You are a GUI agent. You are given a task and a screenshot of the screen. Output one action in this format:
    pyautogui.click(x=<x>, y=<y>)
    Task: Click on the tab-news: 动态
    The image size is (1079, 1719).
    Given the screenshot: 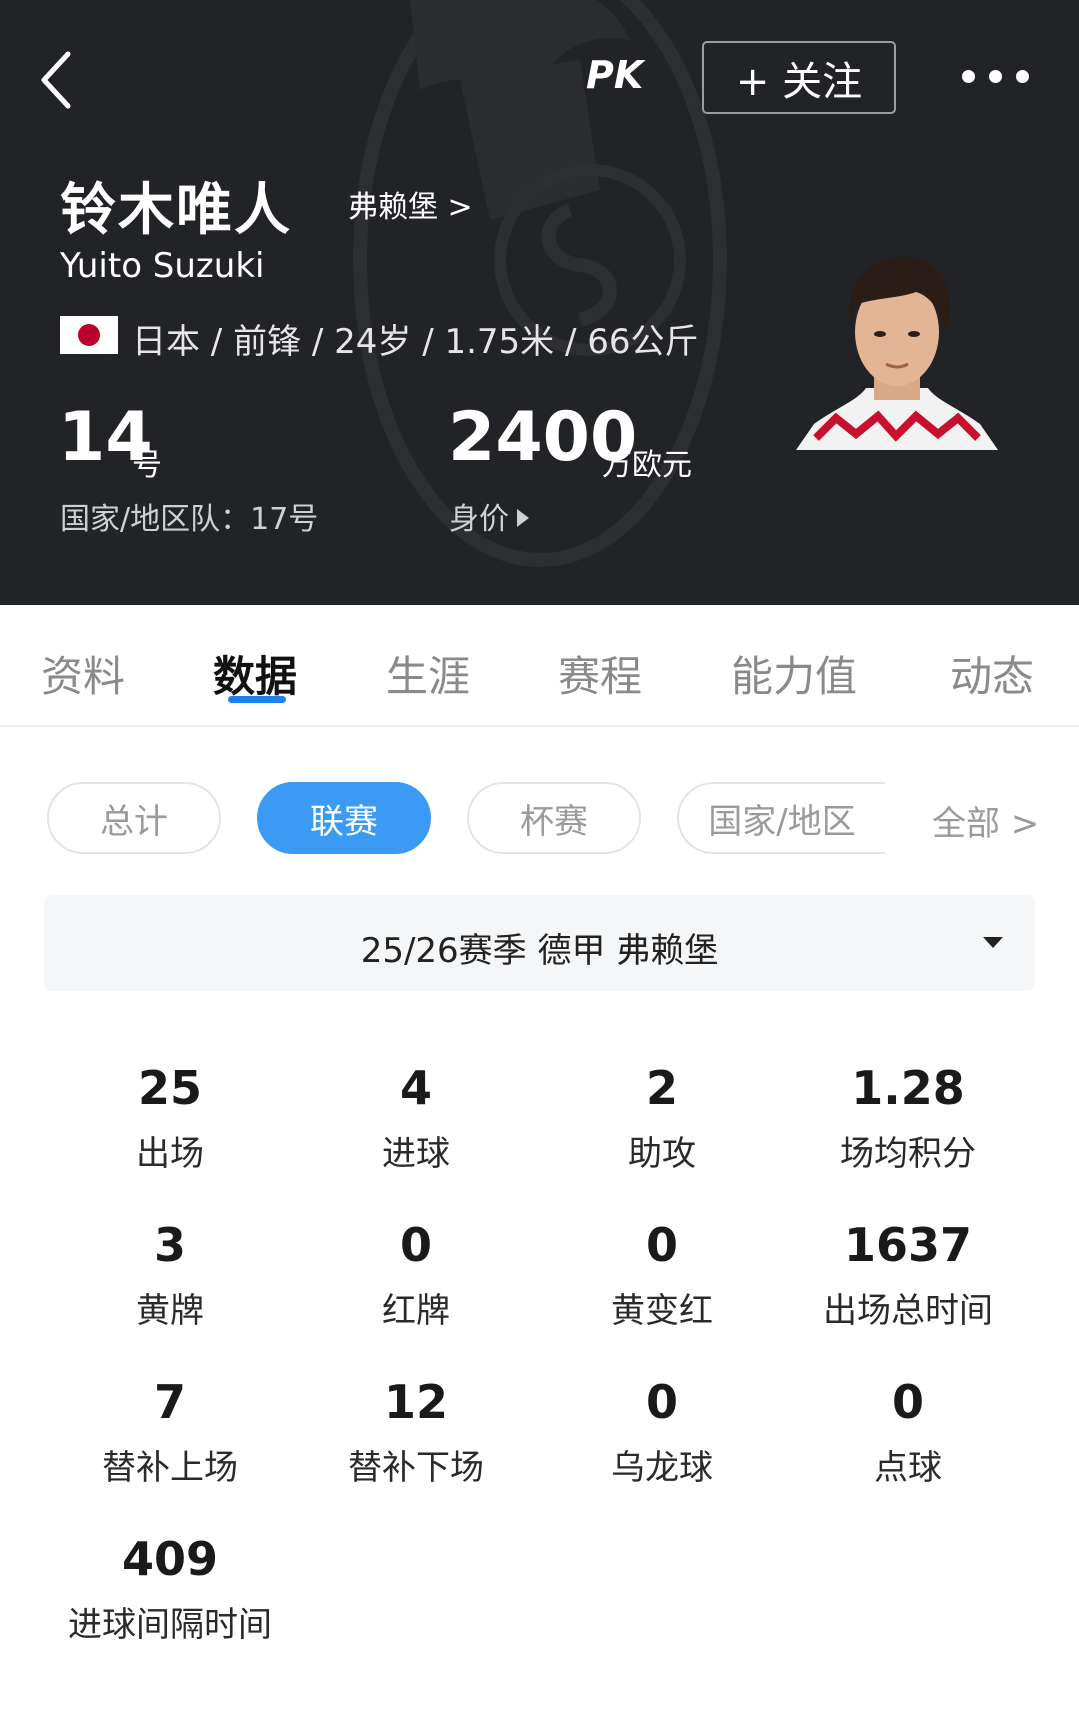 What is the action you would take?
    pyautogui.click(x=992, y=673)
    